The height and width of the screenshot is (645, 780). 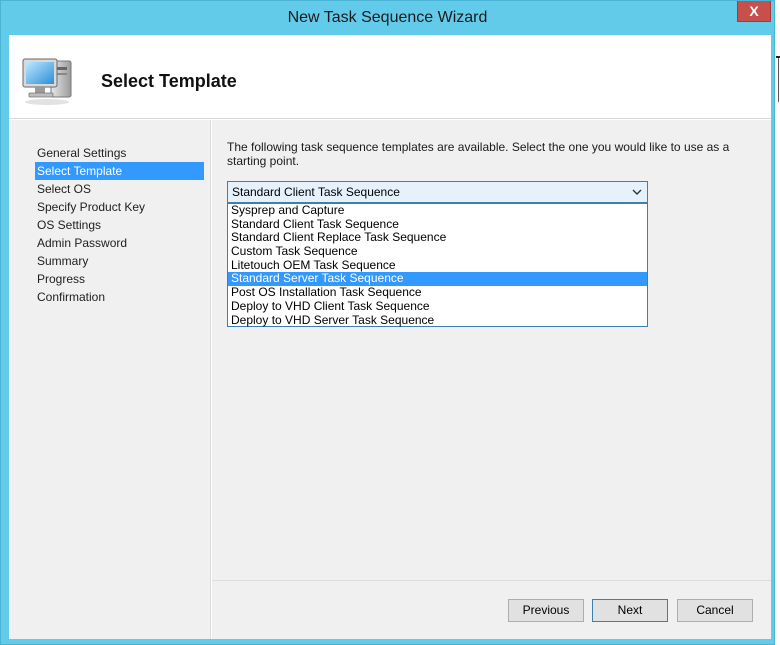 I want to click on title-bar: New Task Sequence Wizard X, so click(x=387, y=18).